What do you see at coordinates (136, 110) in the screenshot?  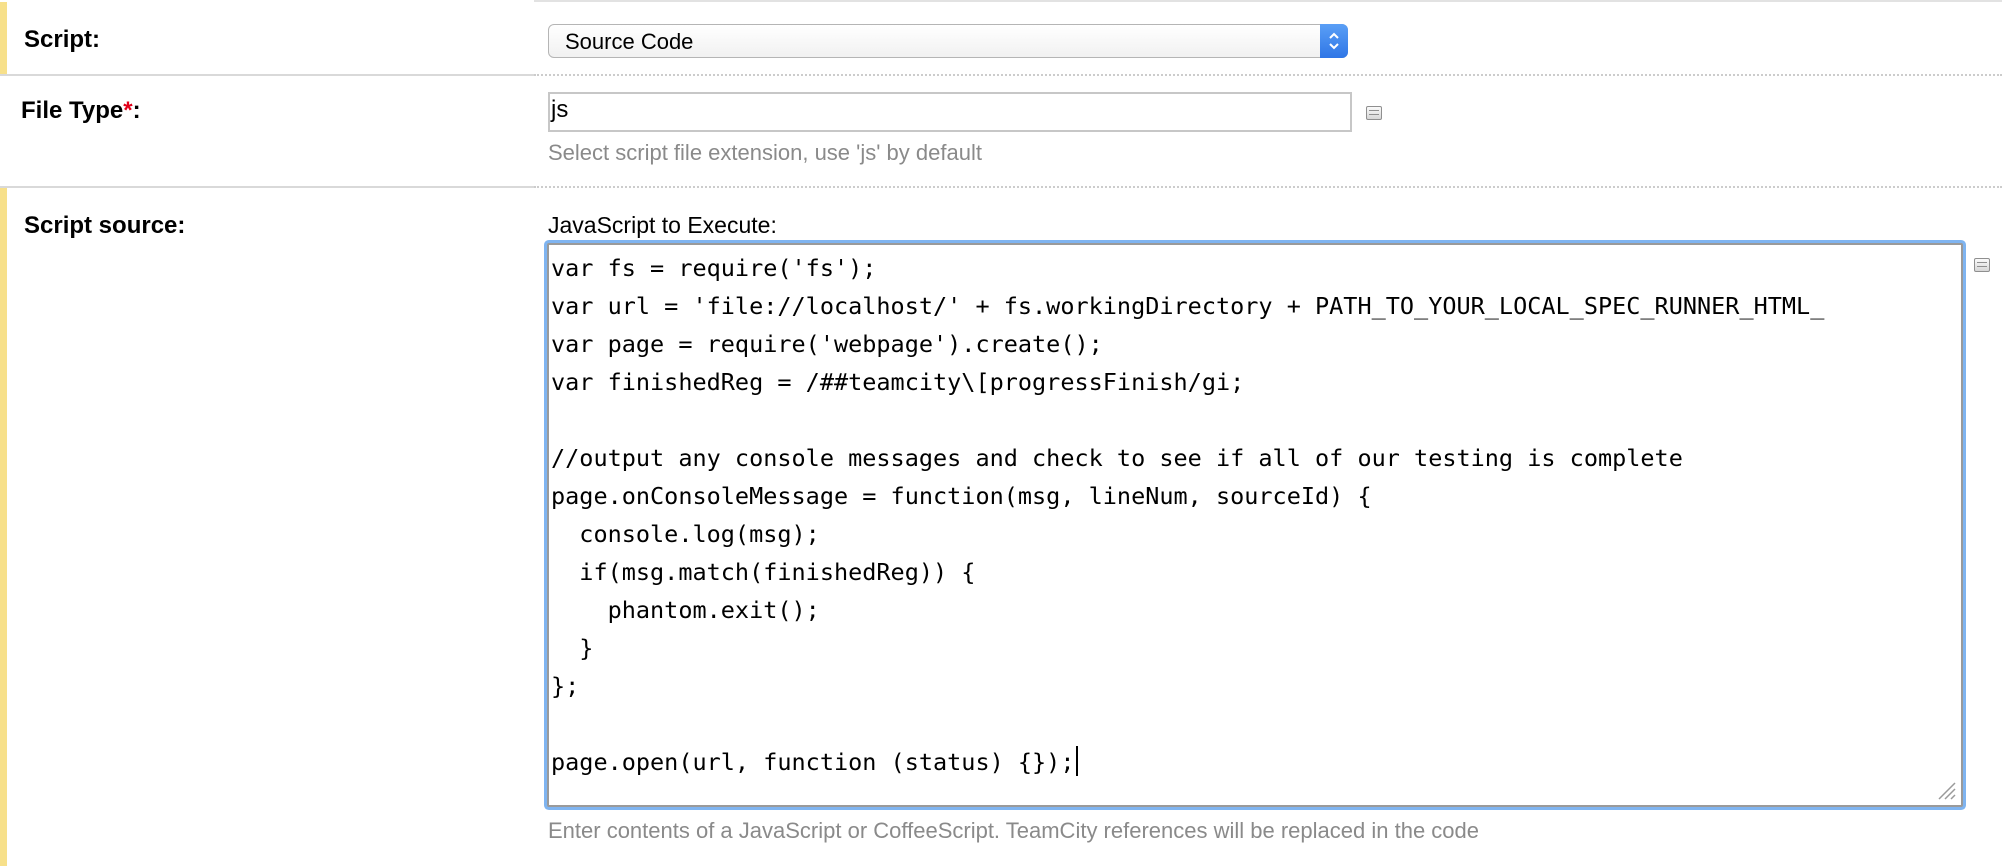 I see `file-type-label-suffix: :` at bounding box center [136, 110].